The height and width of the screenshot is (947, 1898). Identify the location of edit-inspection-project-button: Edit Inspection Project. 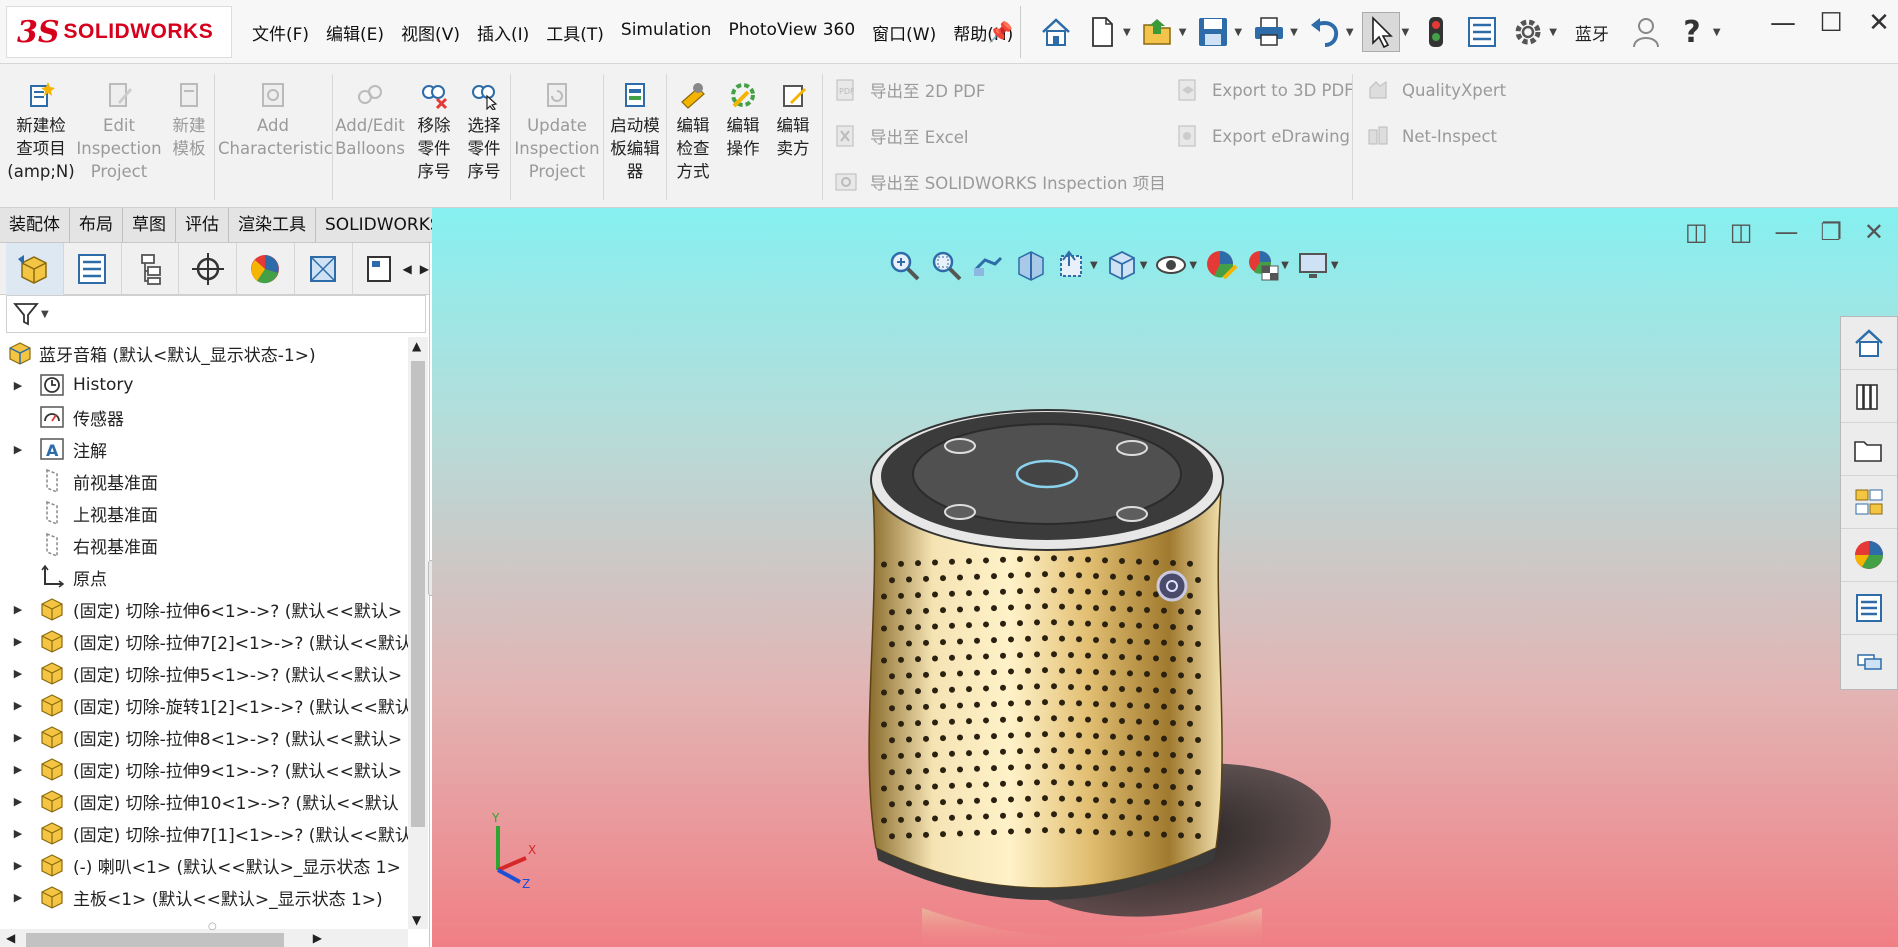
(119, 131).